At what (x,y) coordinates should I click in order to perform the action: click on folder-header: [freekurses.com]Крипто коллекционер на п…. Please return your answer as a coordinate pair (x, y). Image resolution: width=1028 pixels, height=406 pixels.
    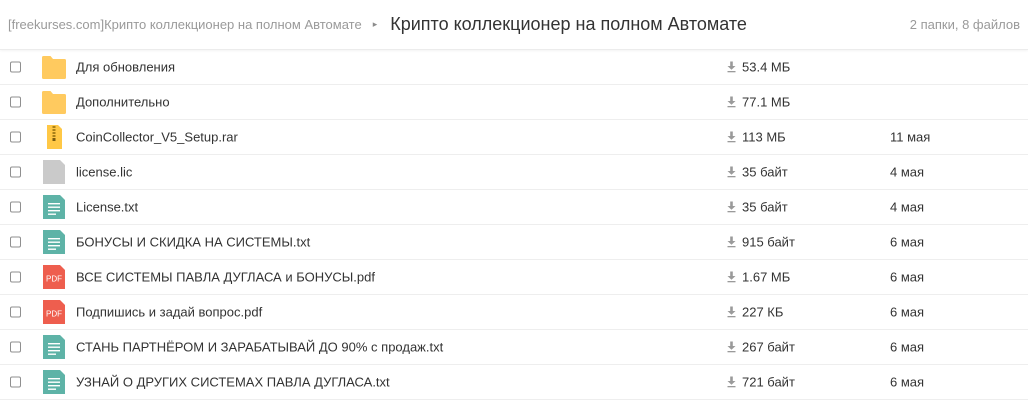
    Looking at the image, I should click on (514, 25).